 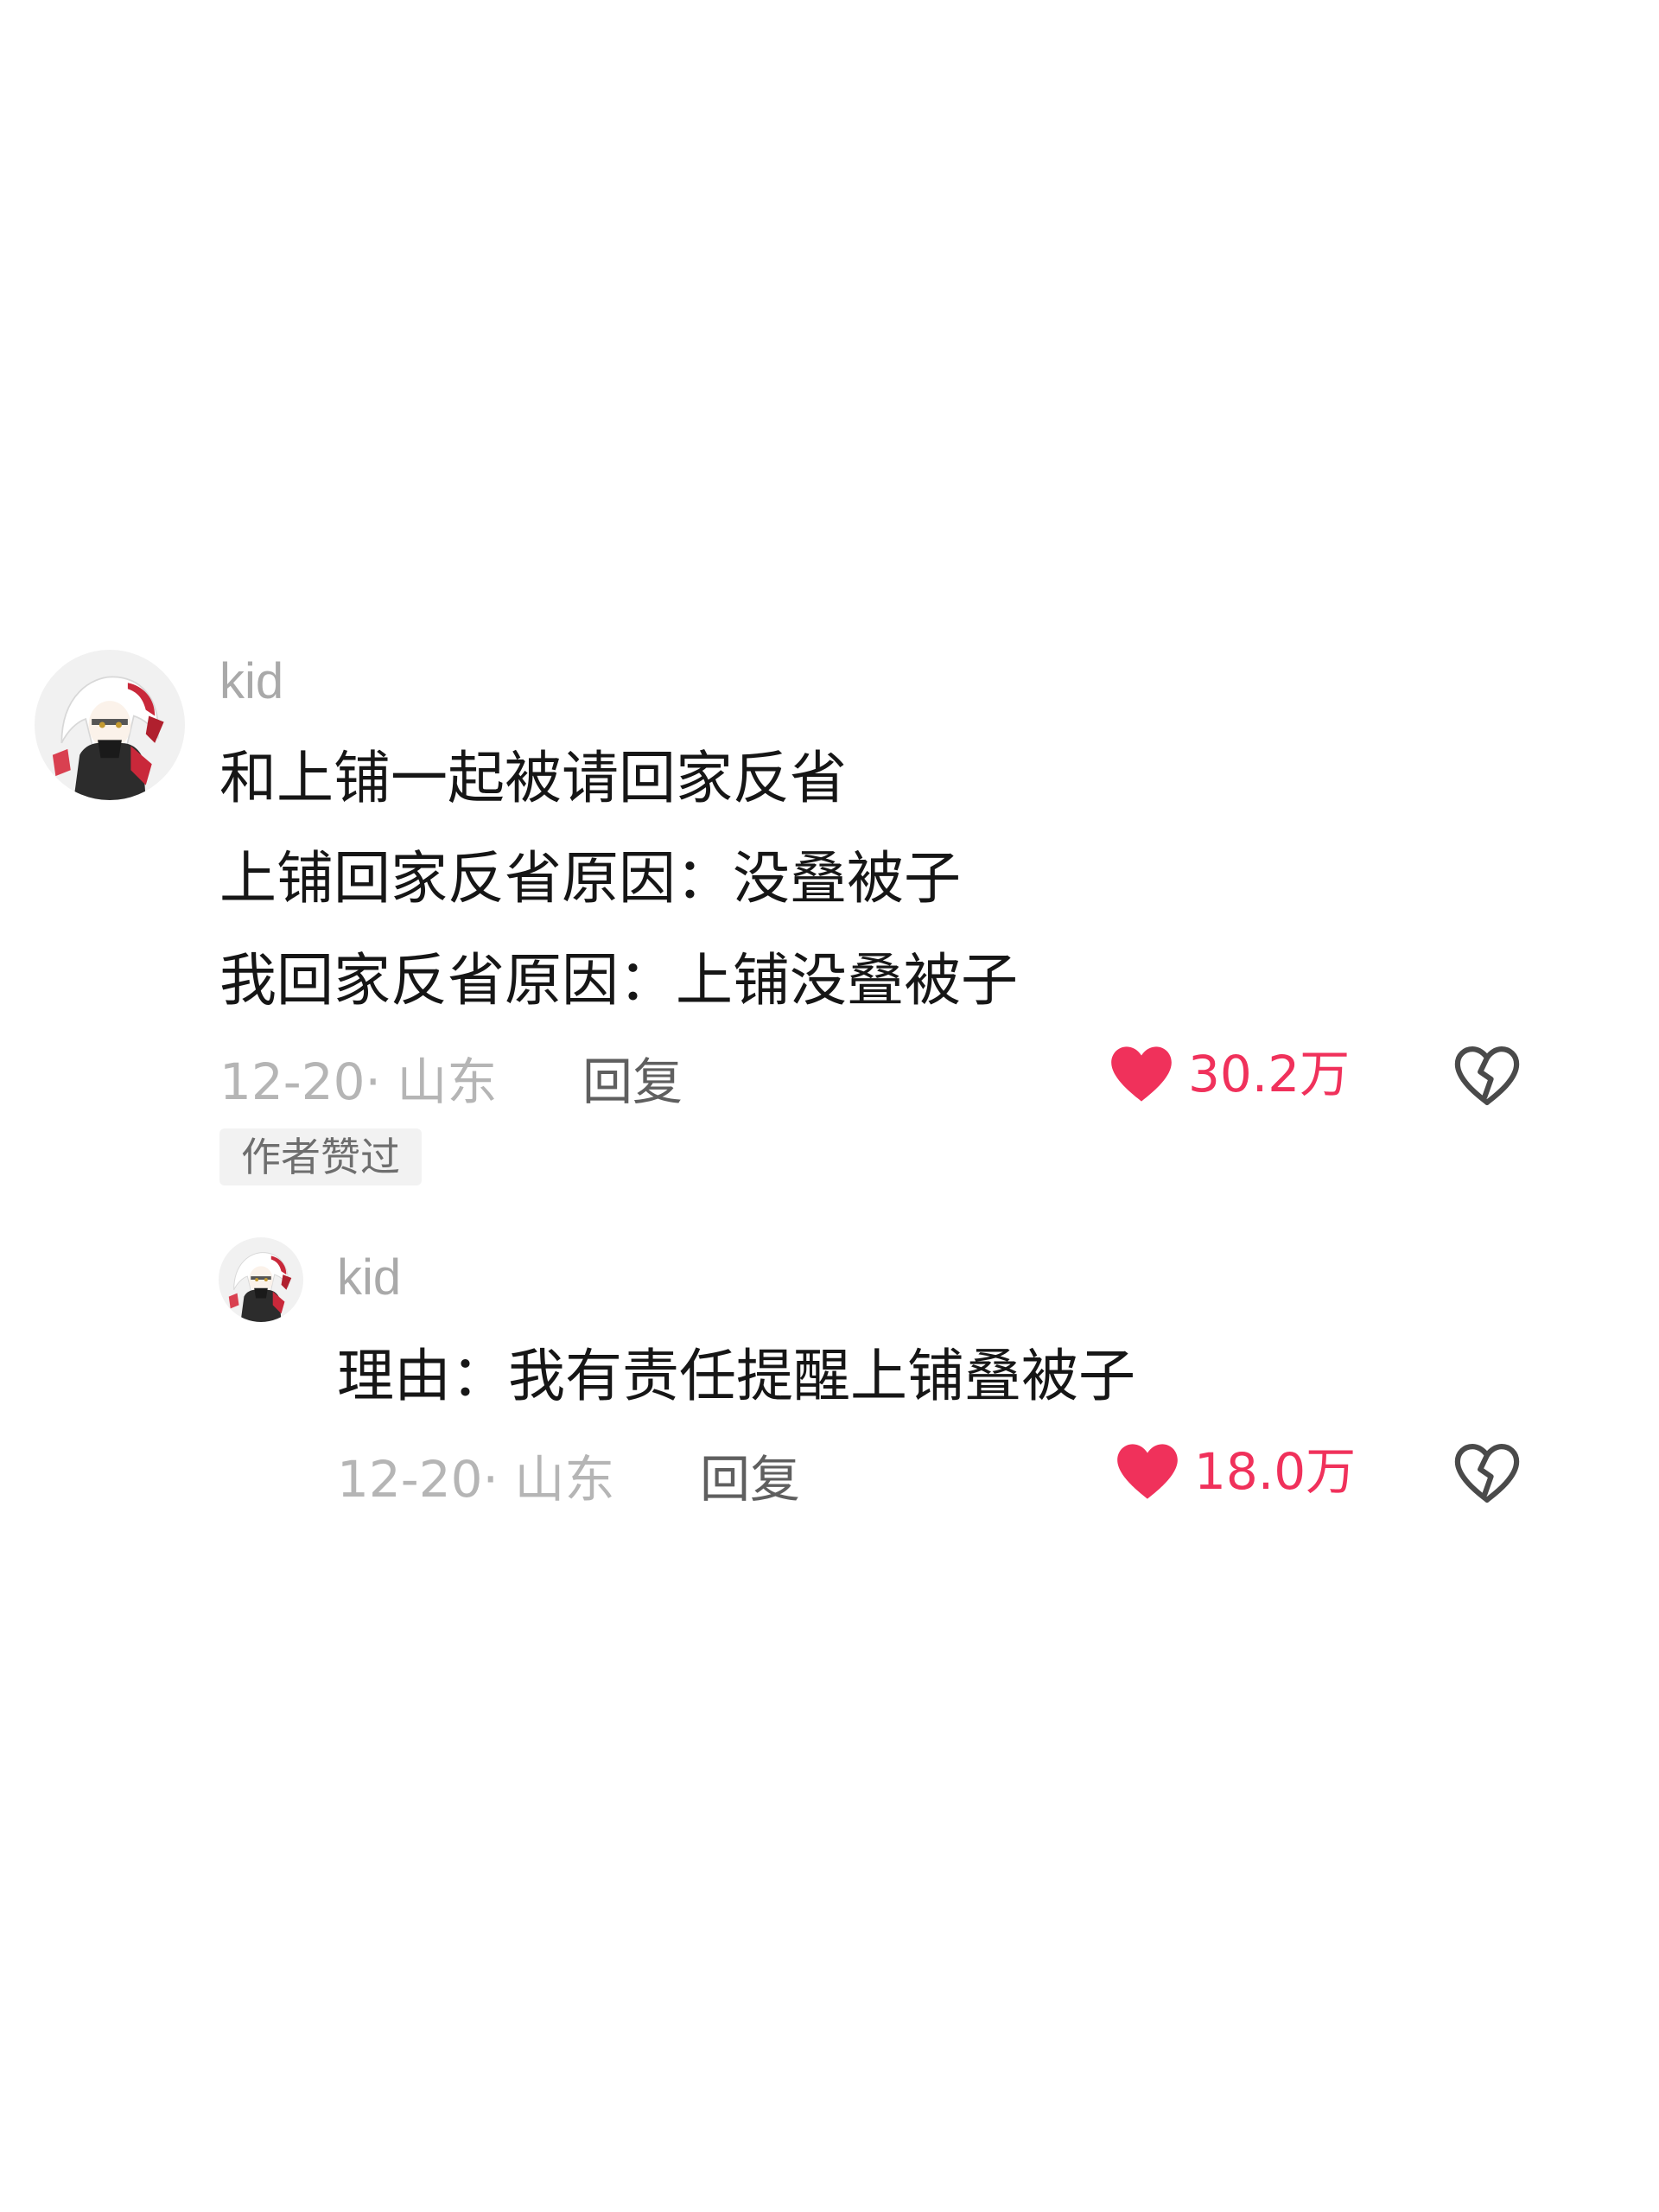 I want to click on like-button: 30.2万, so click(x=1229, y=1074).